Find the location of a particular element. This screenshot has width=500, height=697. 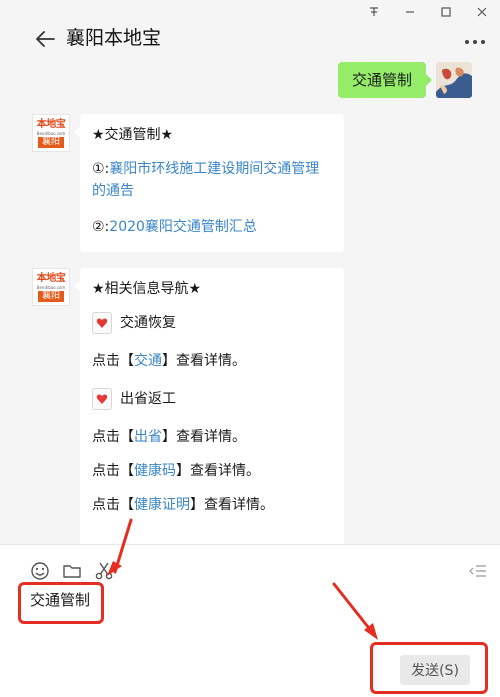

detail-line: 点击【交通】查看详情。 is located at coordinates (169, 361).